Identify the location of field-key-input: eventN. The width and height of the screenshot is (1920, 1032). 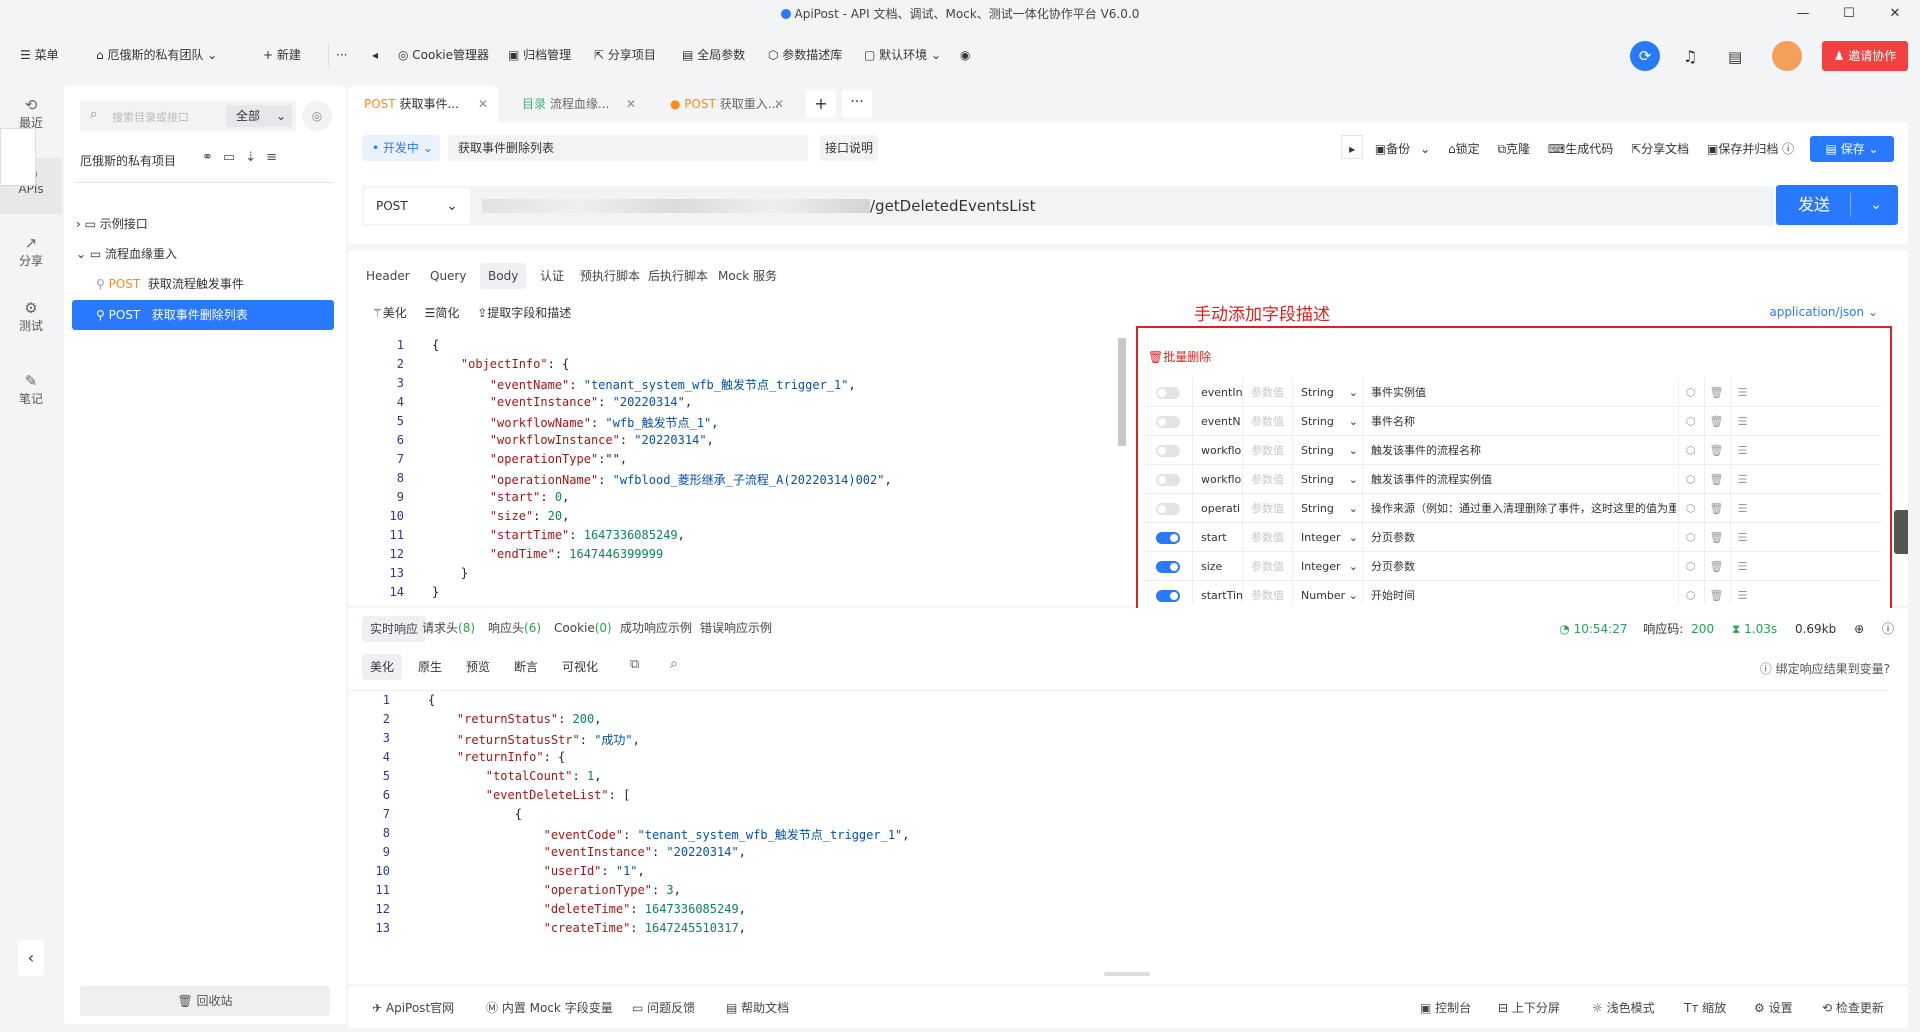
(1217, 421).